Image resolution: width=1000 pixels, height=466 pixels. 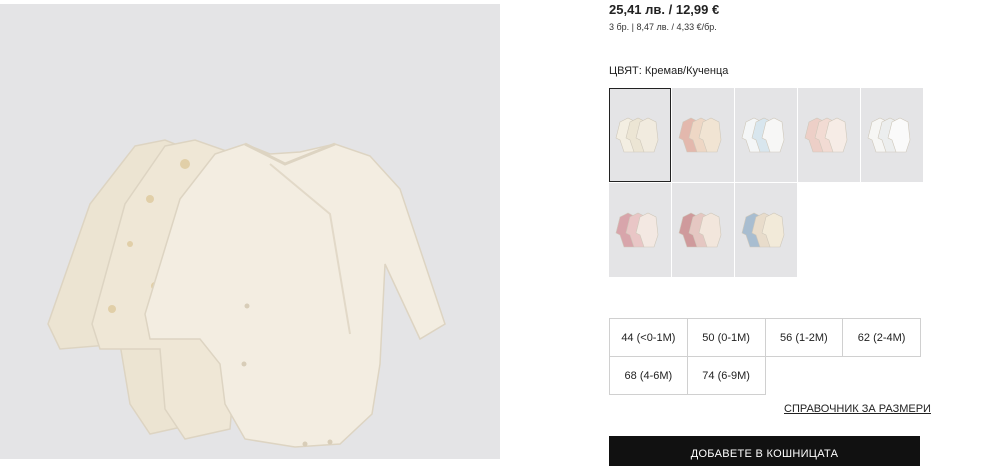 What do you see at coordinates (804, 338) in the screenshot?
I see `size-option: 56 (1-2M)` at bounding box center [804, 338].